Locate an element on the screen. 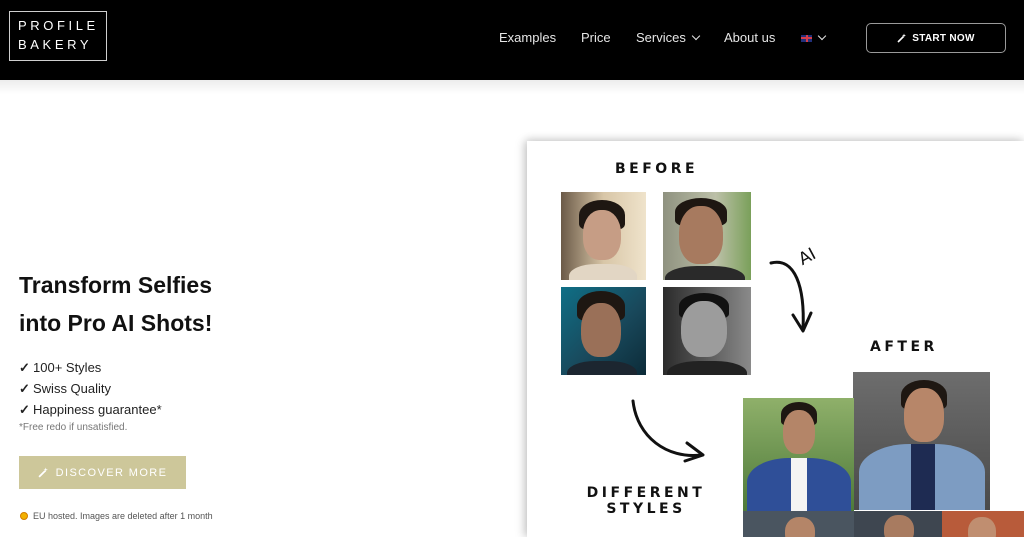  discover-more-label: DISCOVER MORE is located at coordinates (111, 472).